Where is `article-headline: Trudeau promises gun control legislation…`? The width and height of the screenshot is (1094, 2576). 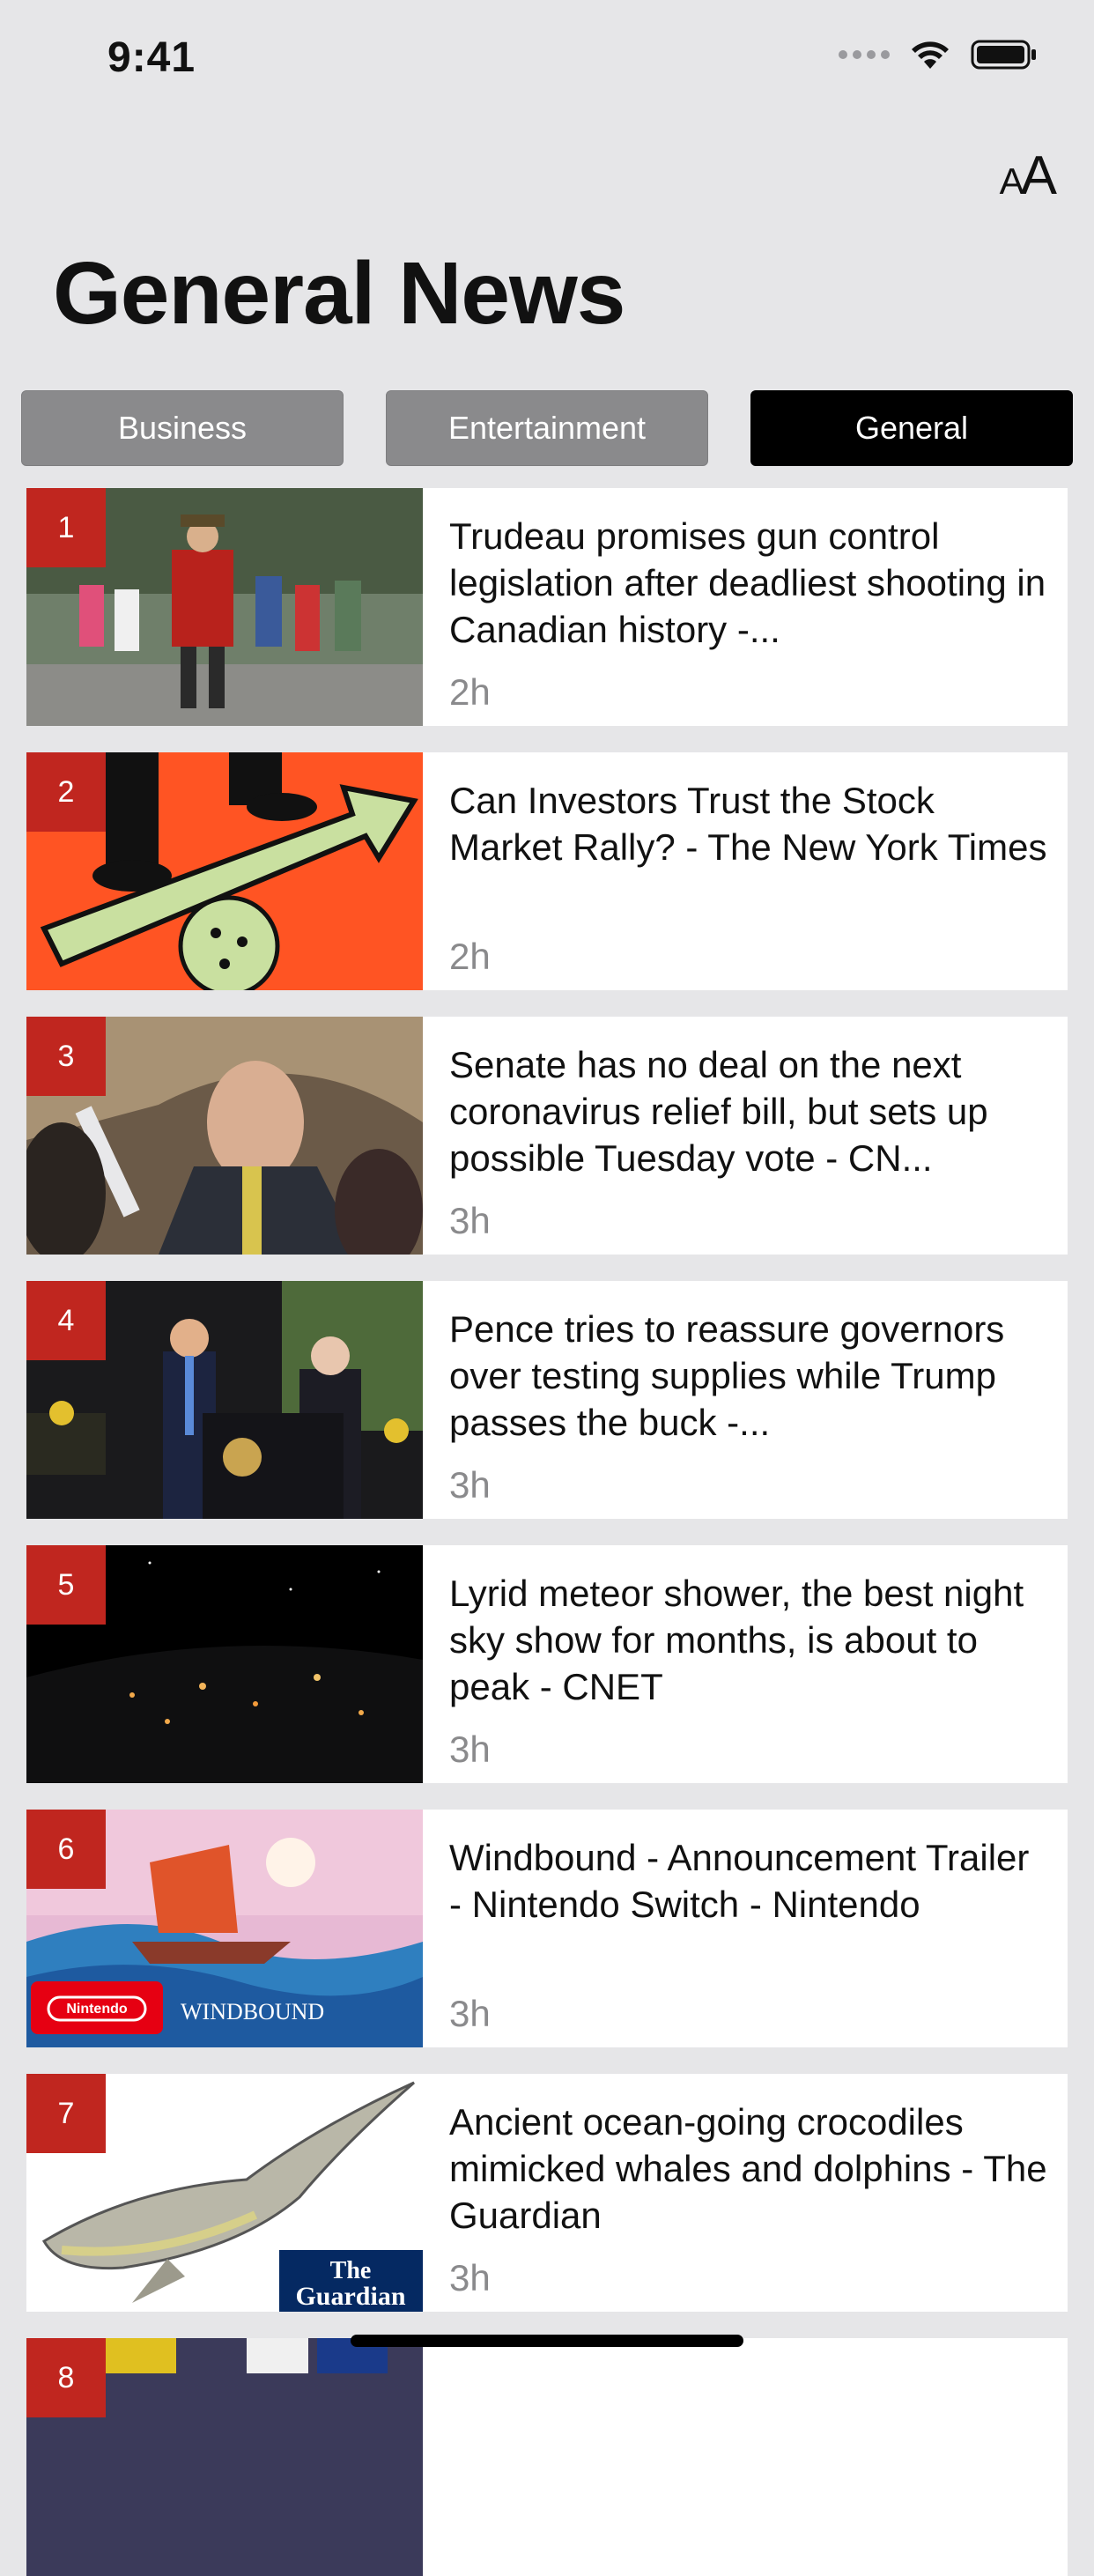 article-headline: Trudeau promises gun control legislation… is located at coordinates (747, 583).